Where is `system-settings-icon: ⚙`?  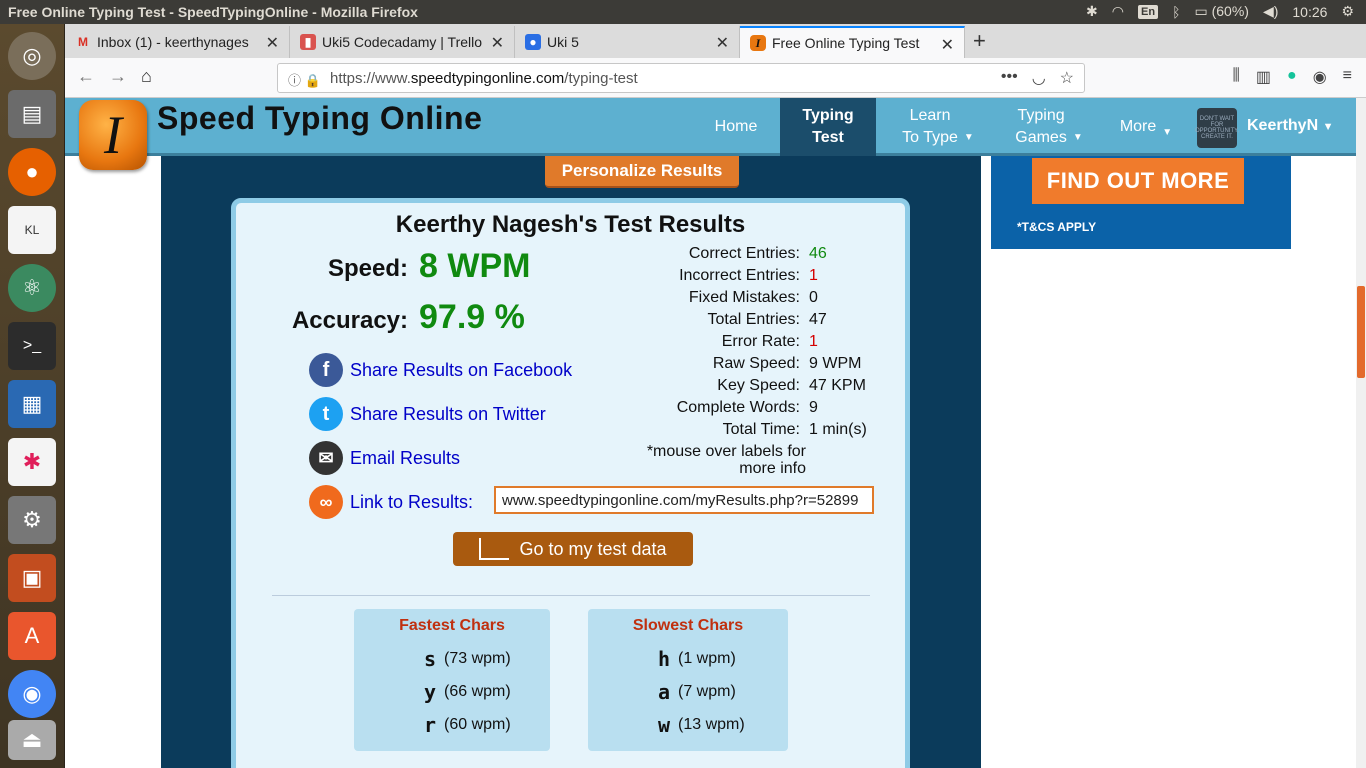
system-settings-icon: ⚙ is located at coordinates (32, 520).